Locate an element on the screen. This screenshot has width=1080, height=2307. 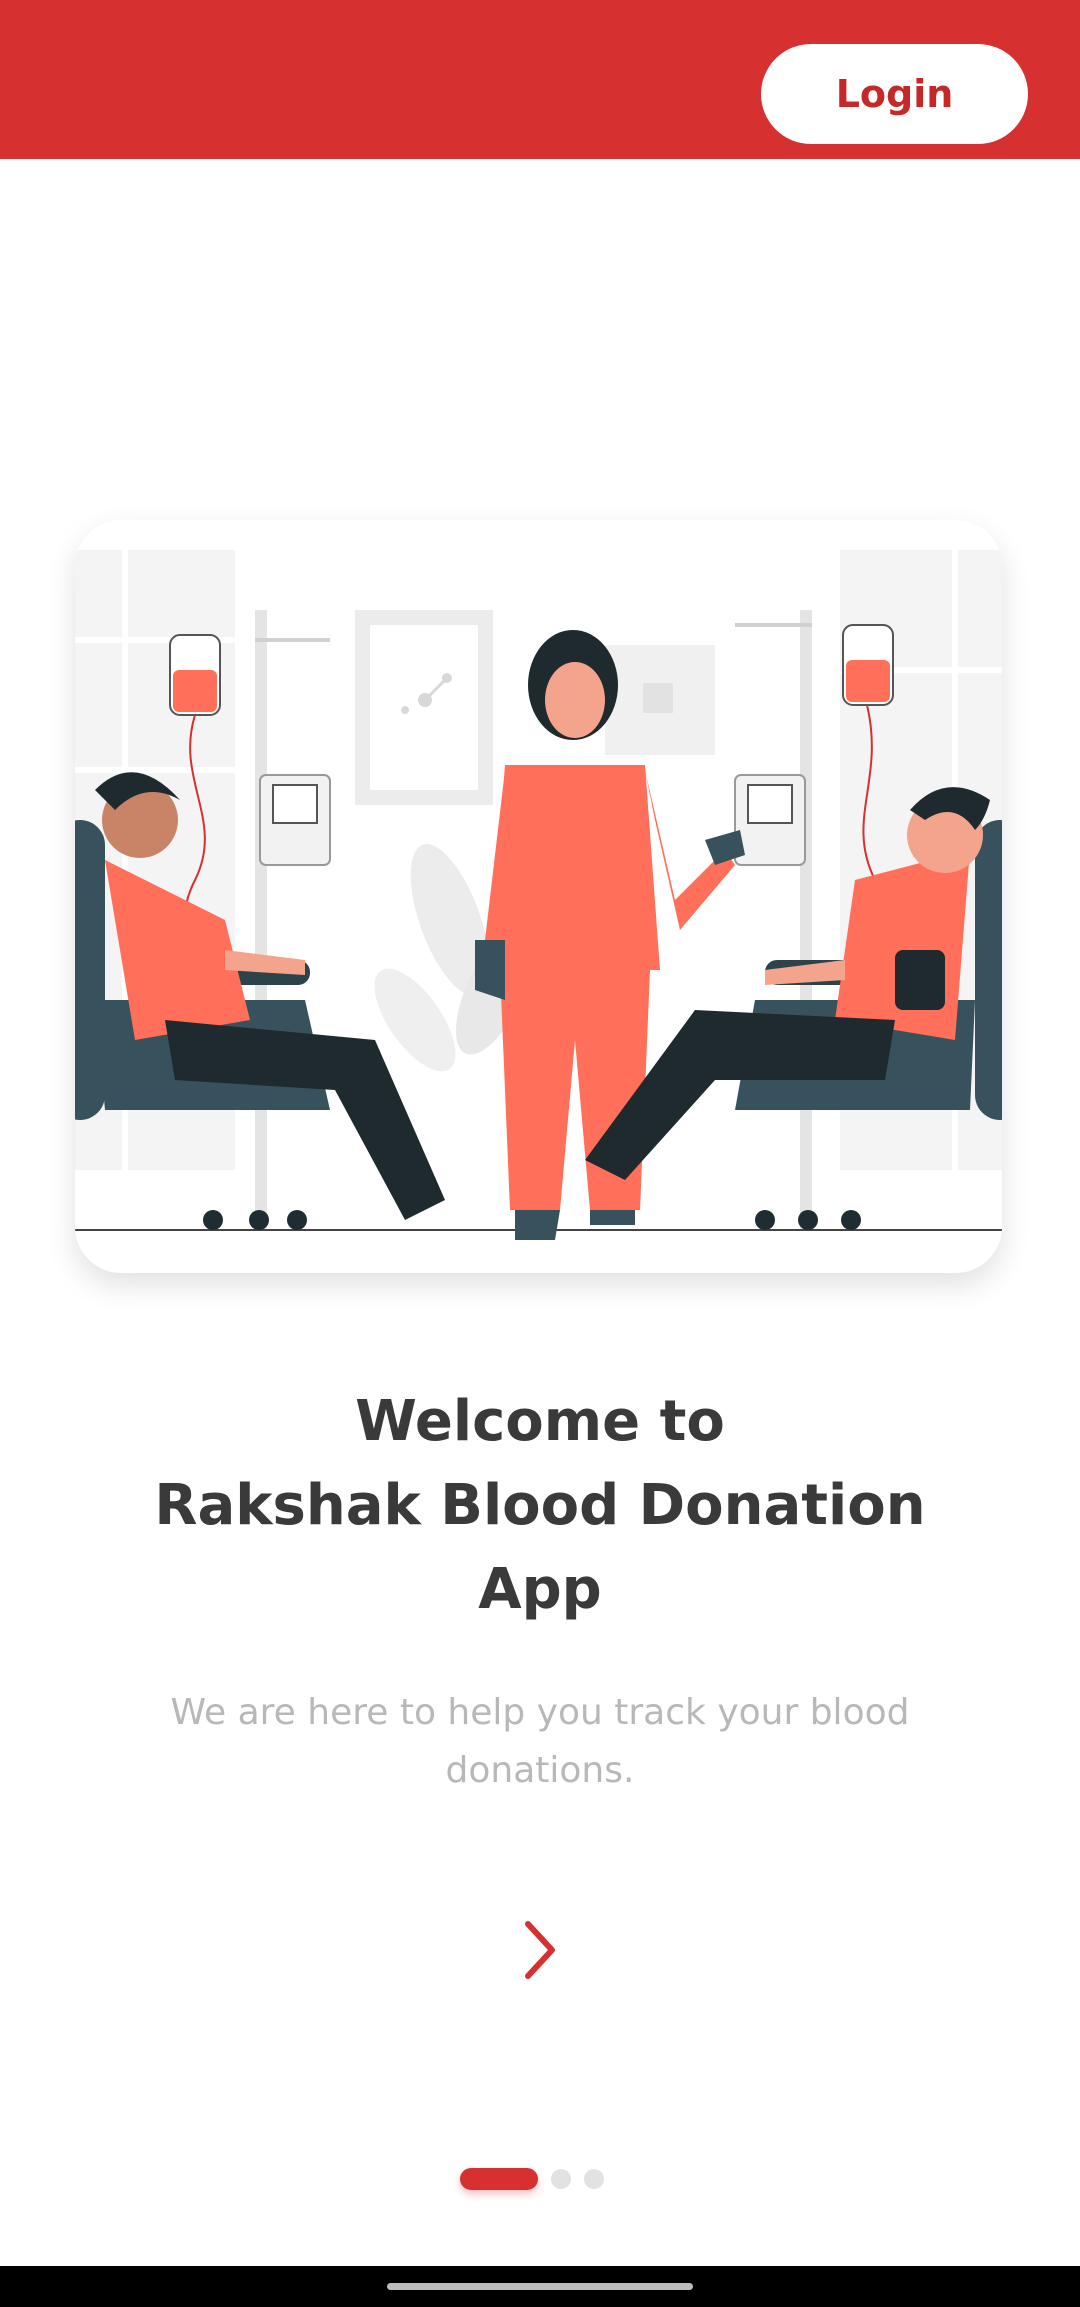
home-indicator is located at coordinates (540, 2286).